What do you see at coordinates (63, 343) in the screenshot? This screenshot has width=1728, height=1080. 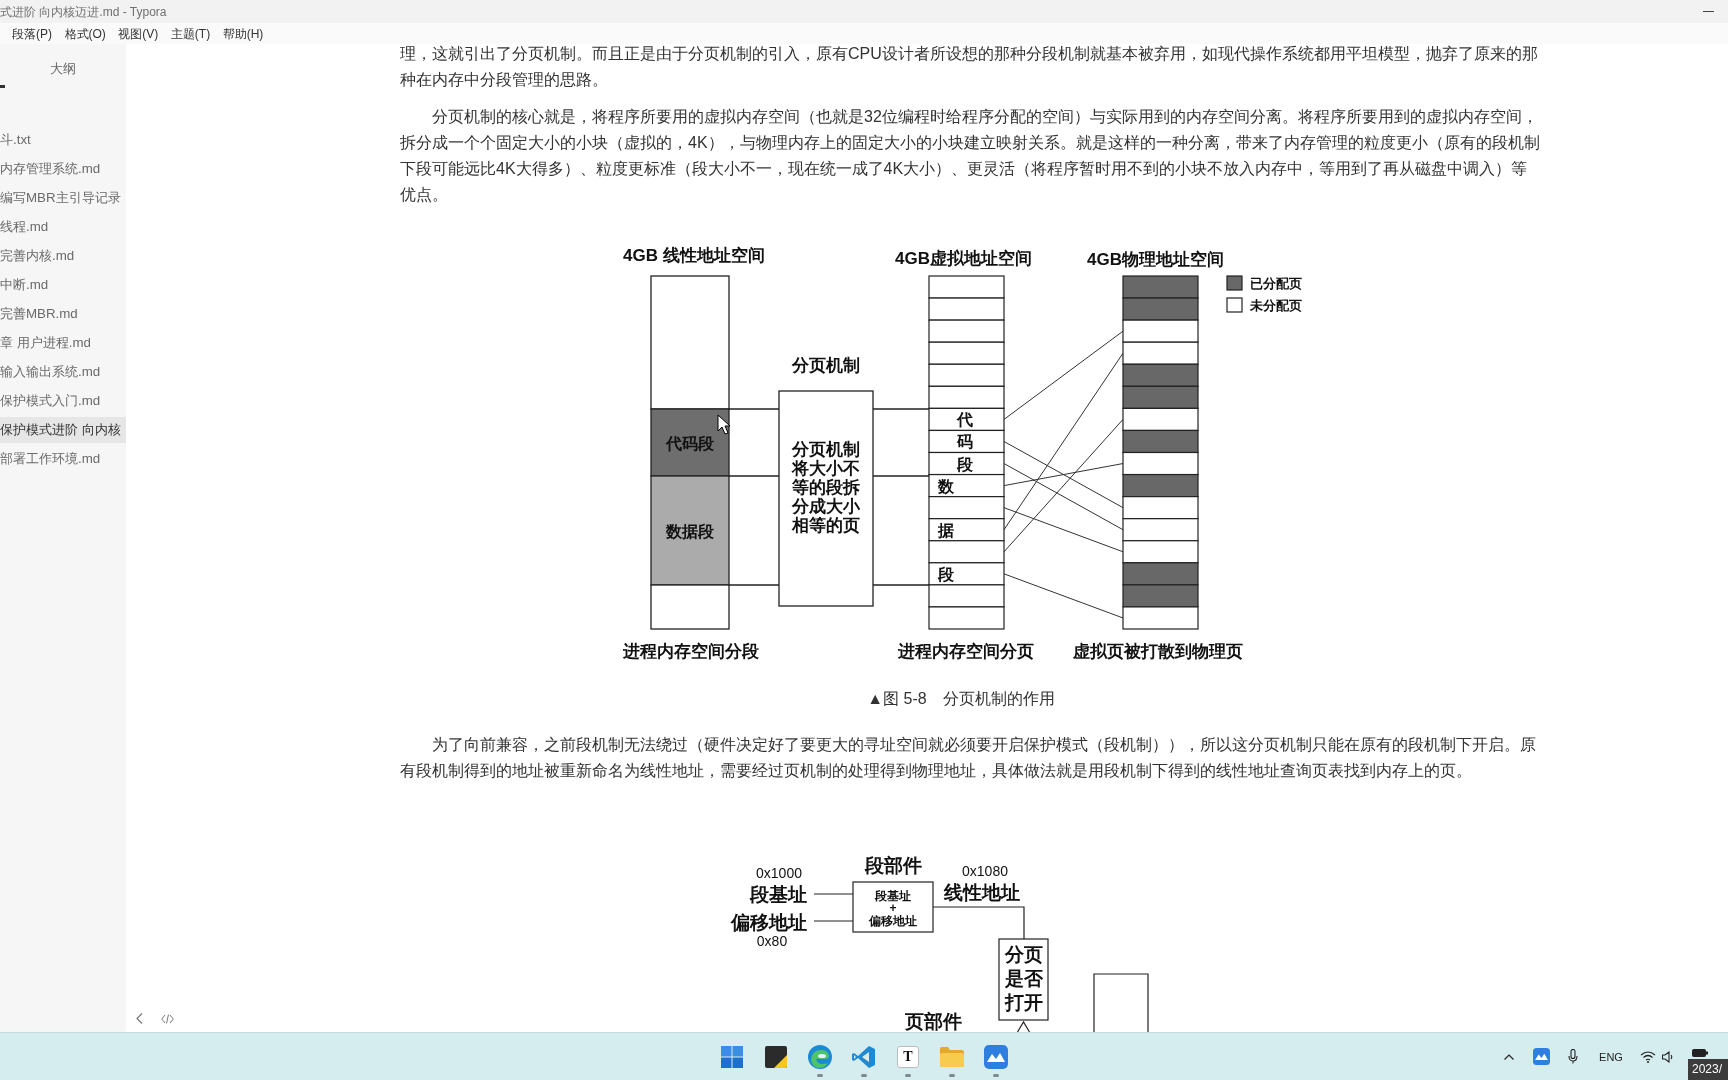 I see `sidebar-item: 章 用户进程.md` at bounding box center [63, 343].